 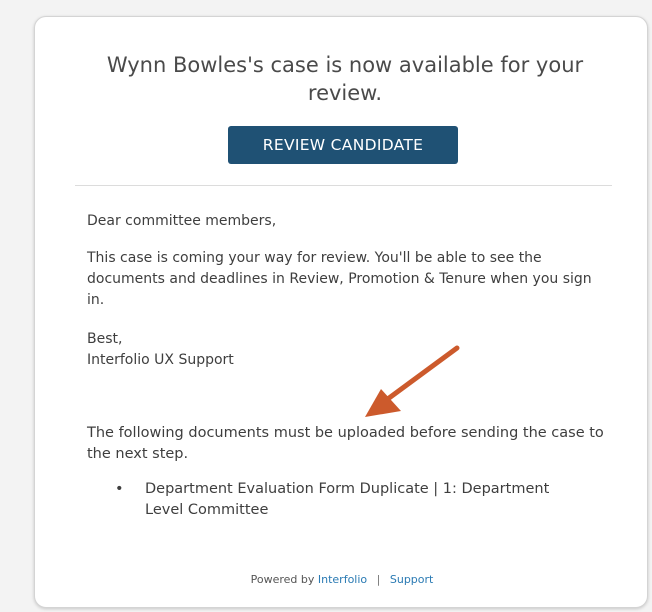 What do you see at coordinates (411, 579) in the screenshot?
I see `support-link: Support` at bounding box center [411, 579].